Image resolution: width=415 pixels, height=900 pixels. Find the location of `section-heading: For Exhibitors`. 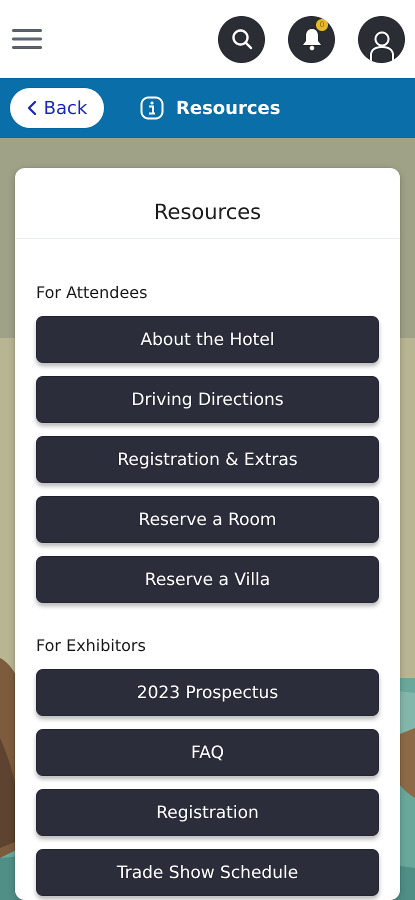

section-heading: For Exhibitors is located at coordinates (91, 645).